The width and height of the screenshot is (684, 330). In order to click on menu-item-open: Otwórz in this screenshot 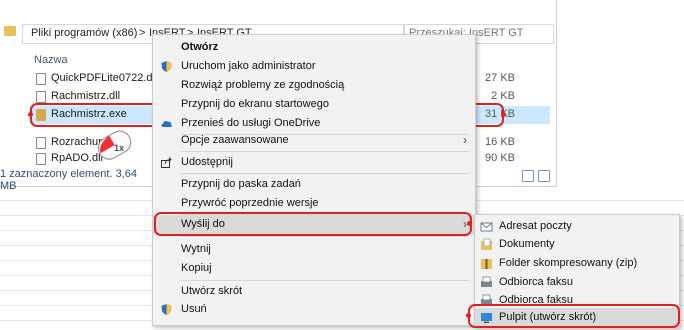, I will do `click(314, 47)`.